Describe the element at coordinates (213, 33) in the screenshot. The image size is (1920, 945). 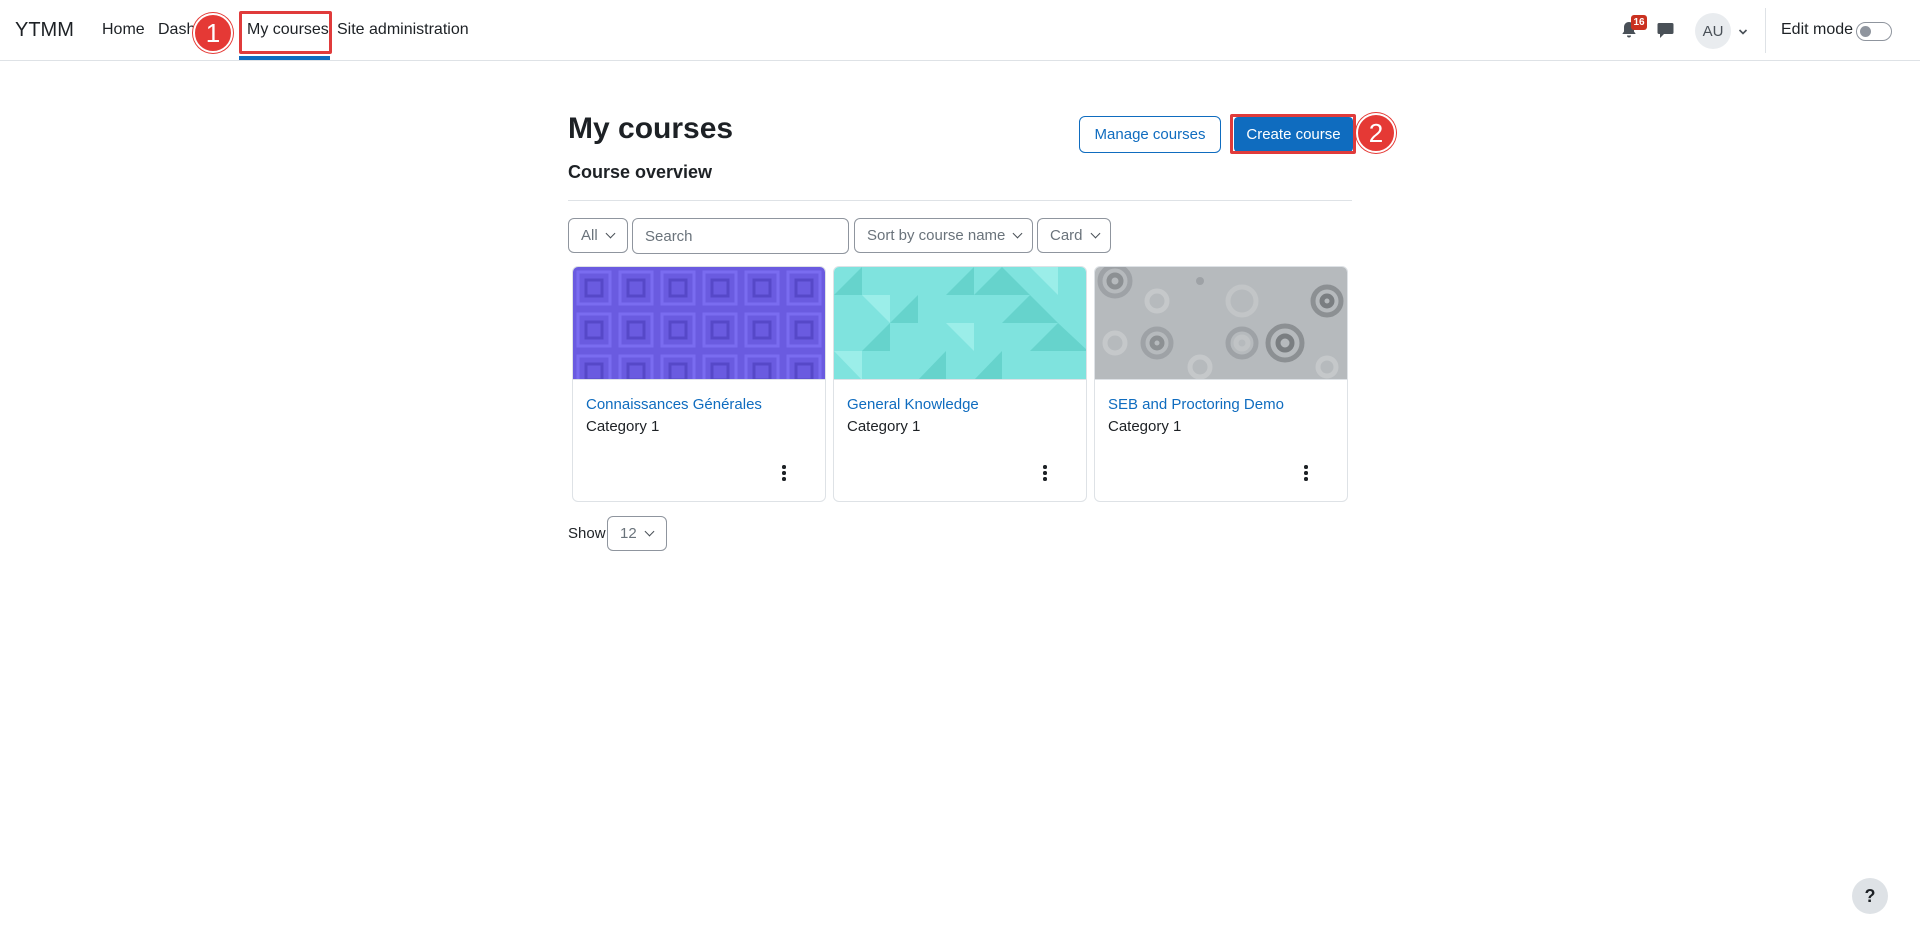
I see `step-badge-1: 1` at that location.